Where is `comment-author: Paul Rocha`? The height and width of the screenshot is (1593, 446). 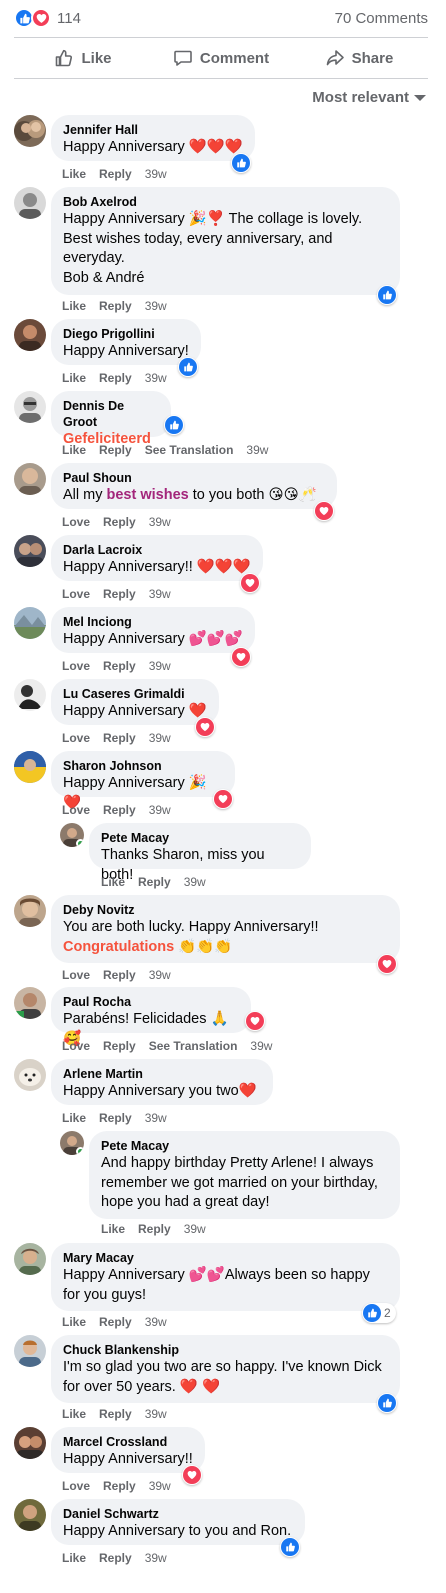 comment-author: Paul Rocha is located at coordinates (151, 1002).